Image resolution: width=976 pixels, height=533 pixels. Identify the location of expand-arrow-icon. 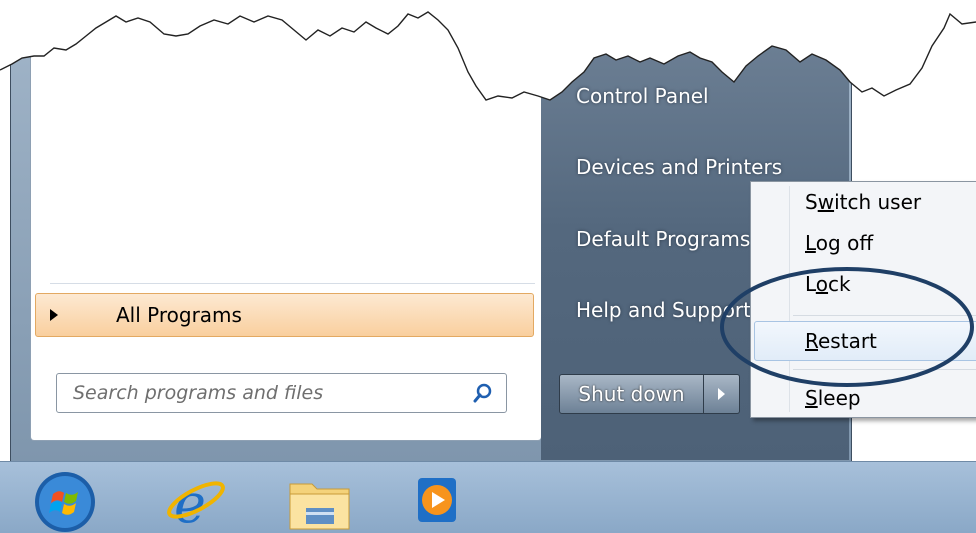
(54, 315).